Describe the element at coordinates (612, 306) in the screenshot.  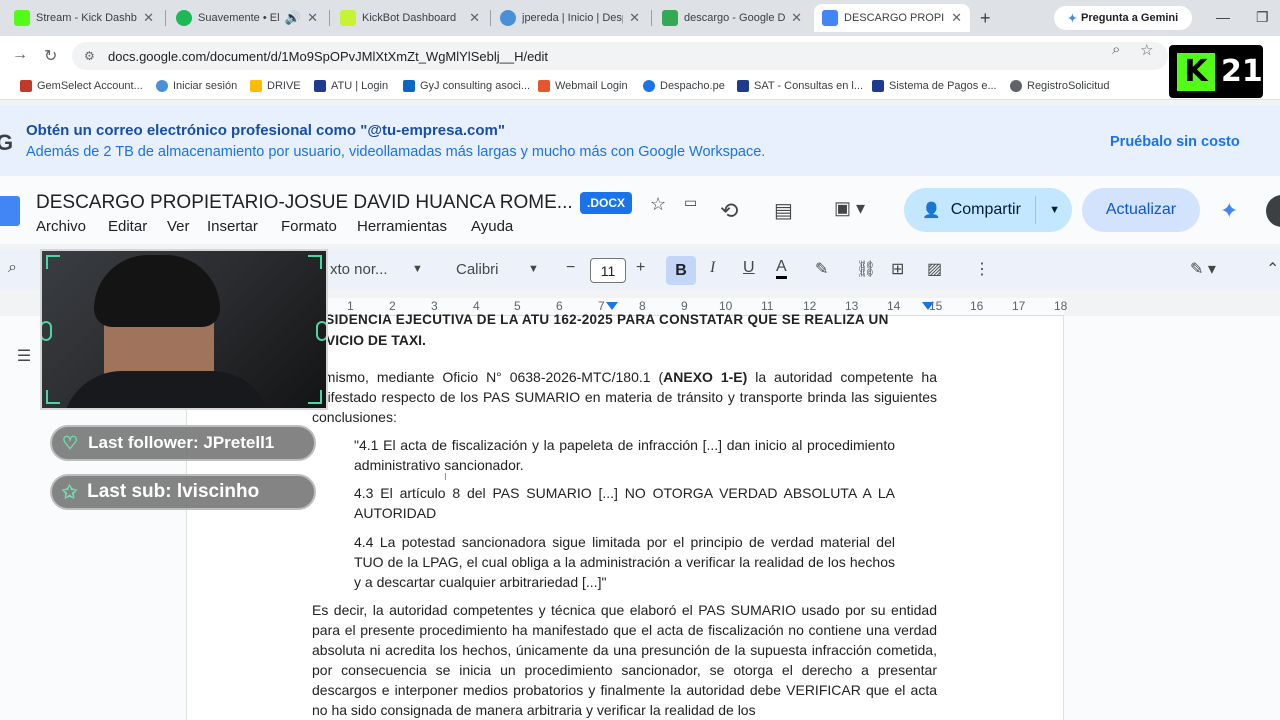
I see `indent-marker` at that location.